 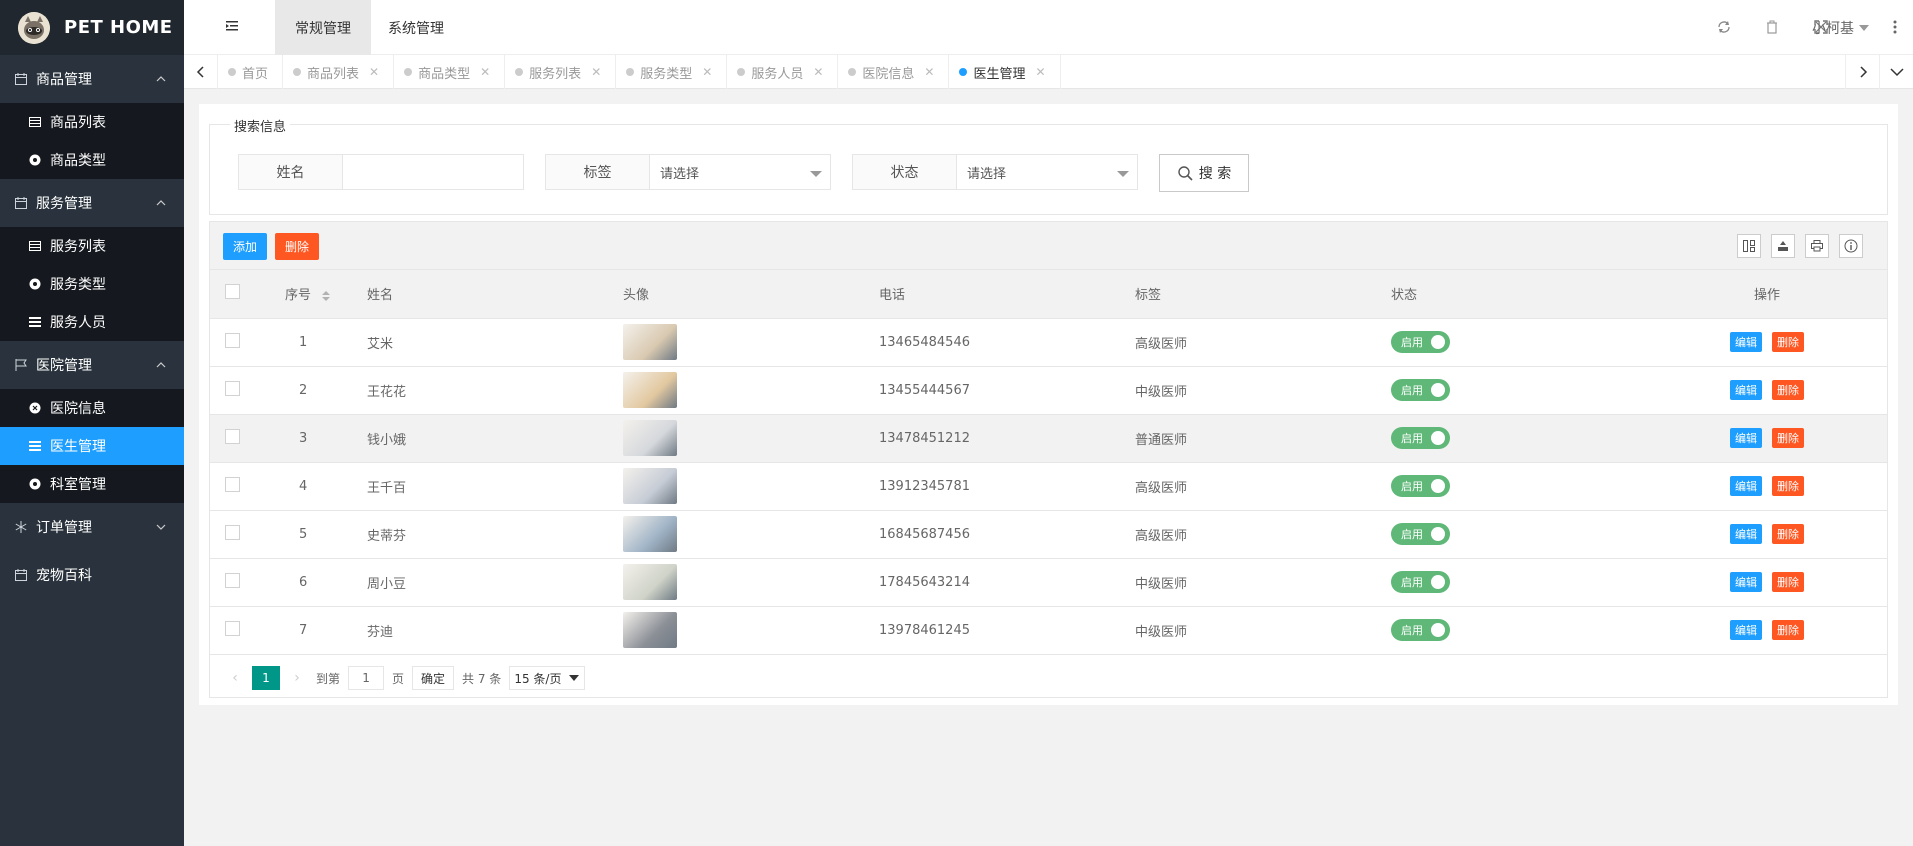 What do you see at coordinates (1783, 246) in the screenshot?
I see `export-icon` at bounding box center [1783, 246].